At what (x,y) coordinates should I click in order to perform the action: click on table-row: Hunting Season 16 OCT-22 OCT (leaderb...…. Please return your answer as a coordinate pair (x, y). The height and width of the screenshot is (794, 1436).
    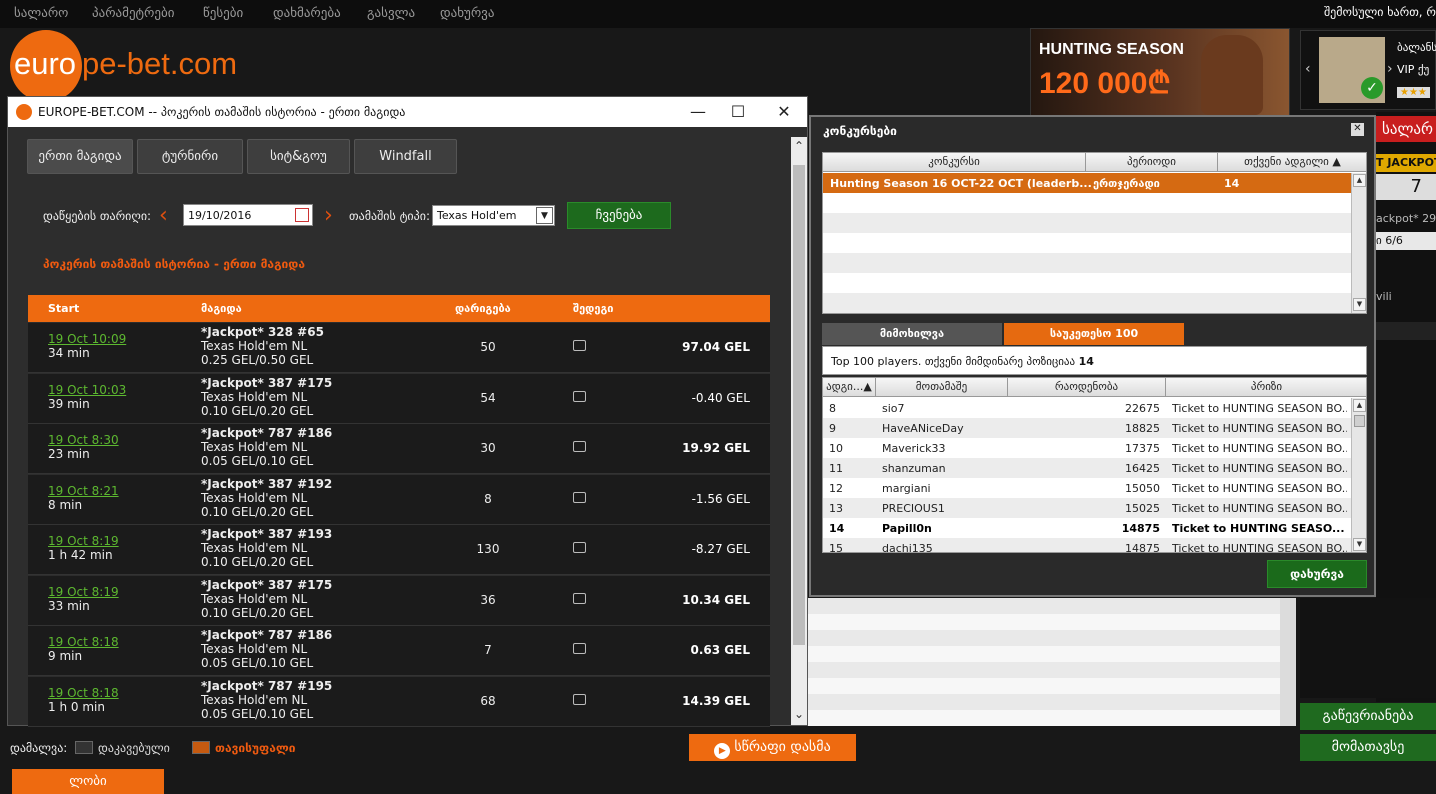
    Looking at the image, I should click on (1087, 183).